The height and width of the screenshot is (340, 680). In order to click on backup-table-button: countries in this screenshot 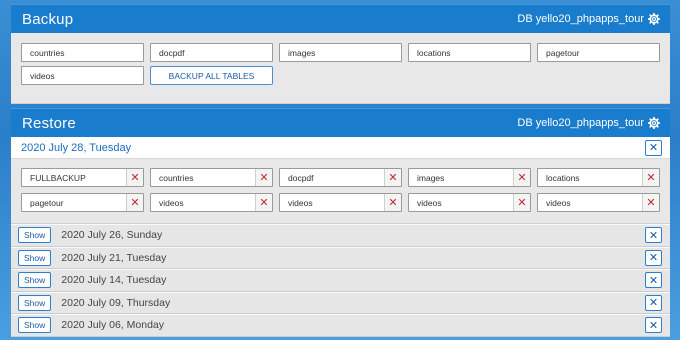, I will do `click(82, 52)`.